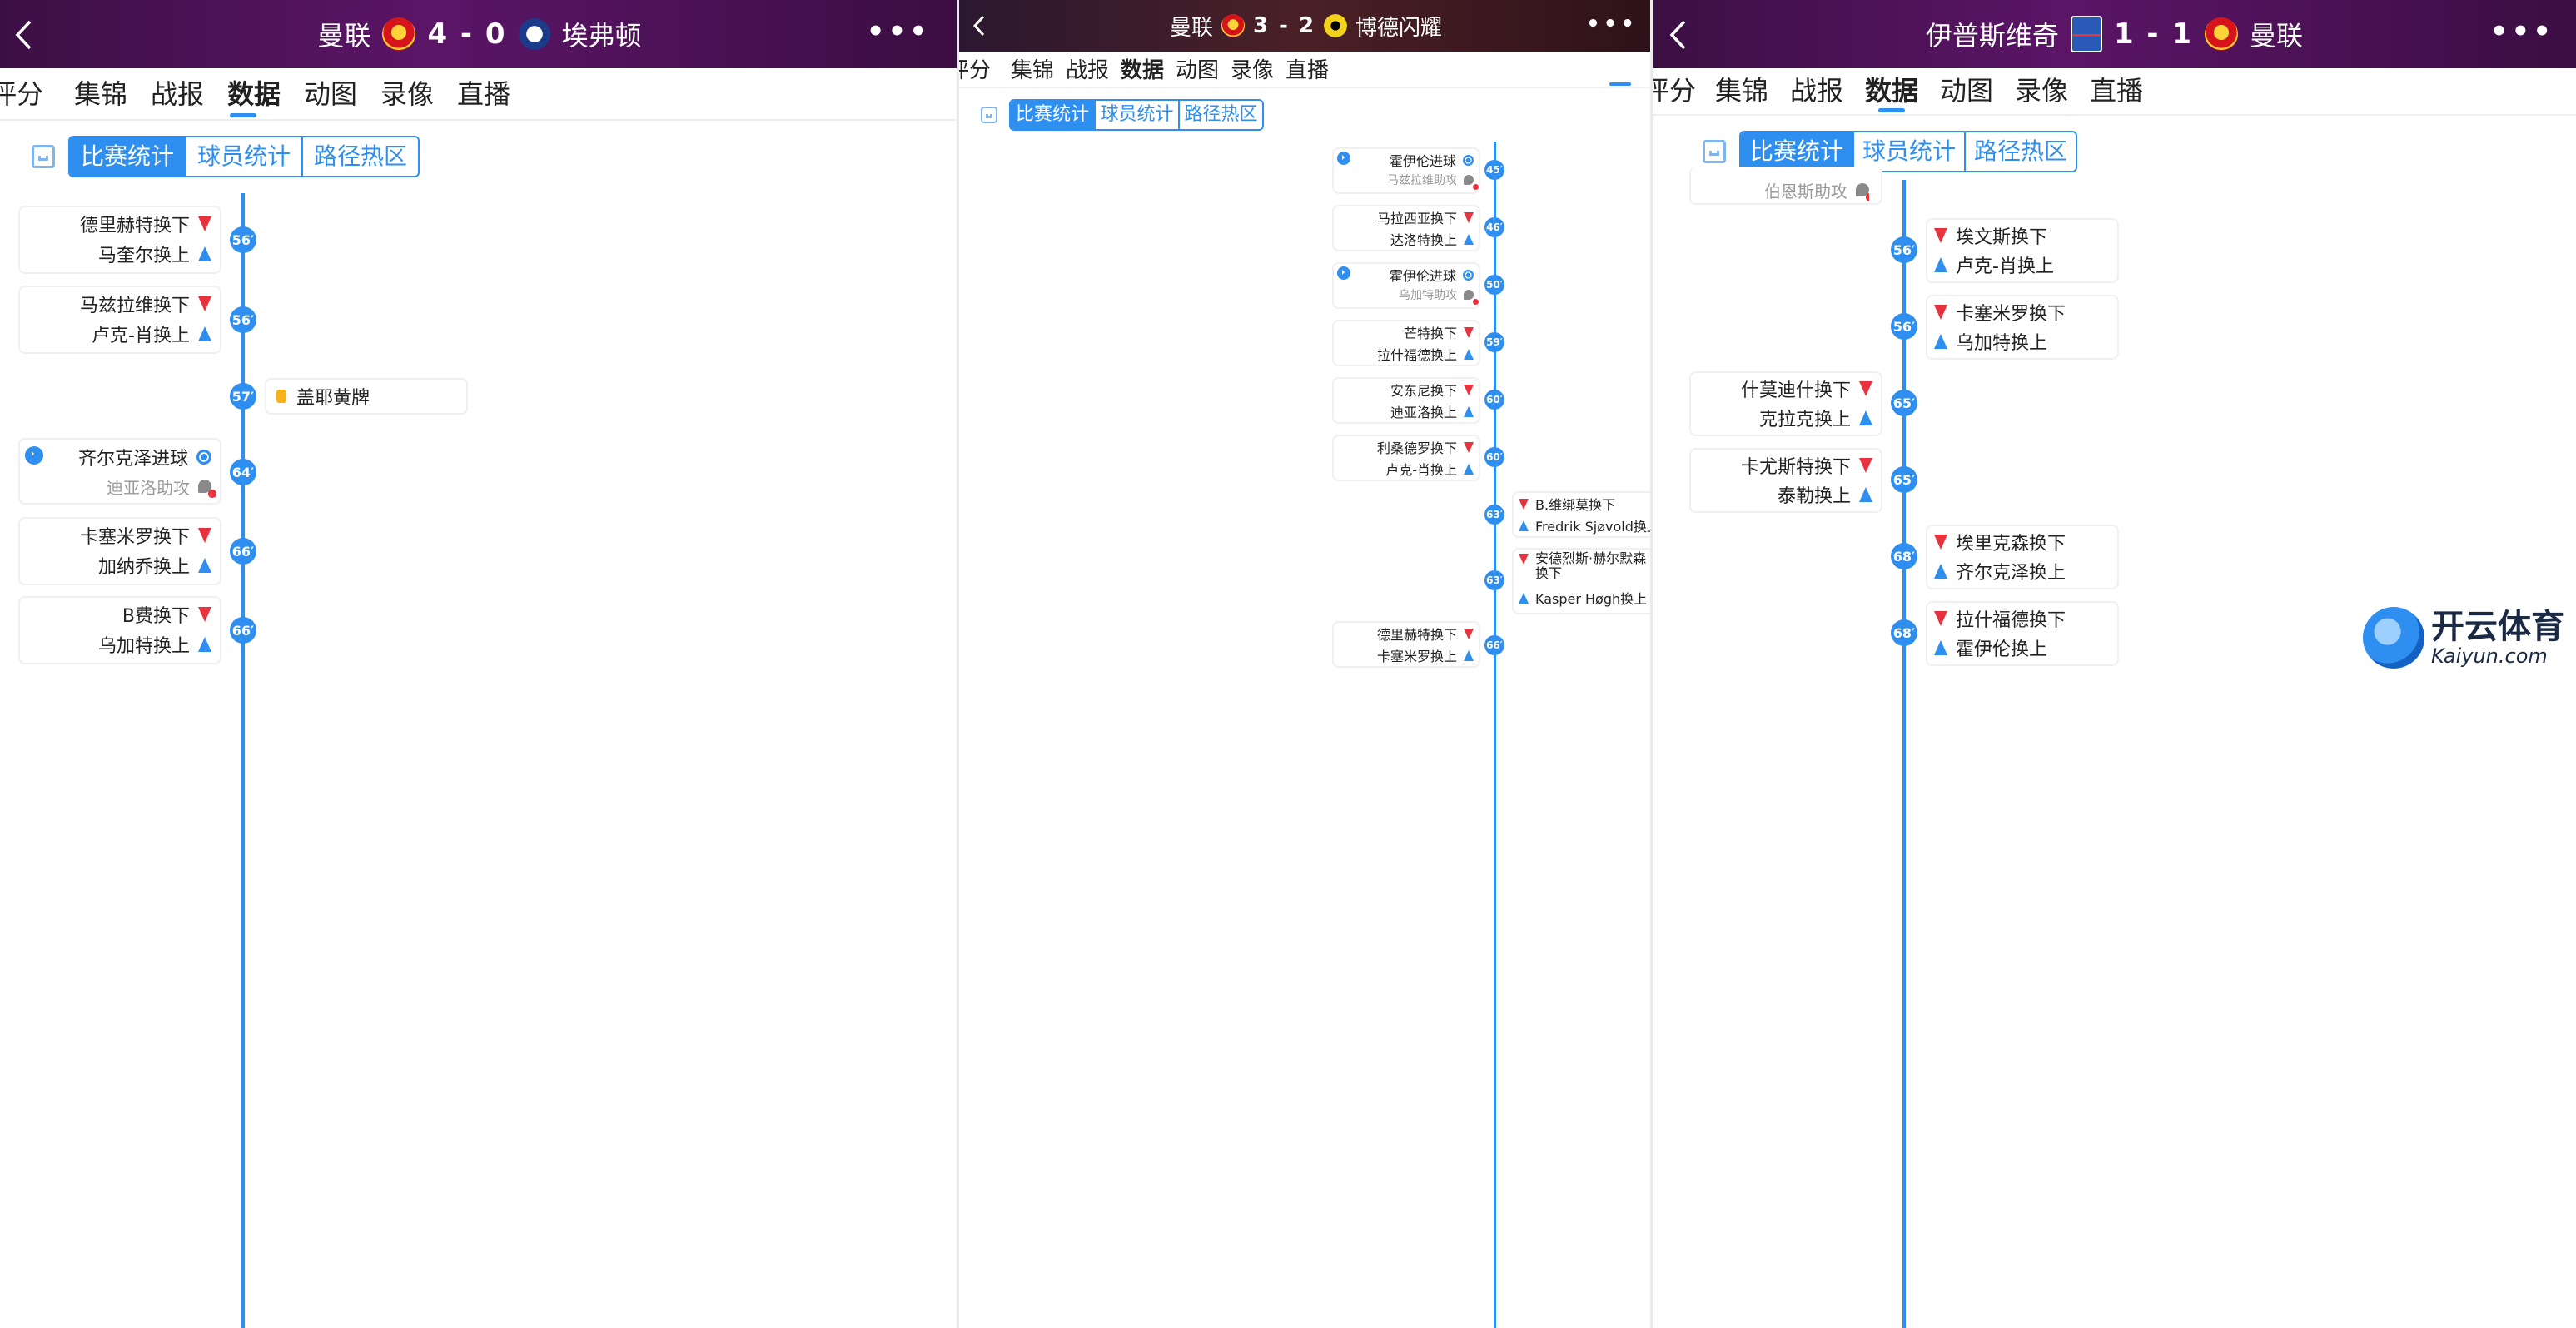 Image resolution: width=2576 pixels, height=1328 pixels. What do you see at coordinates (1891, 110) in the screenshot?
I see `active-tab-indicator` at bounding box center [1891, 110].